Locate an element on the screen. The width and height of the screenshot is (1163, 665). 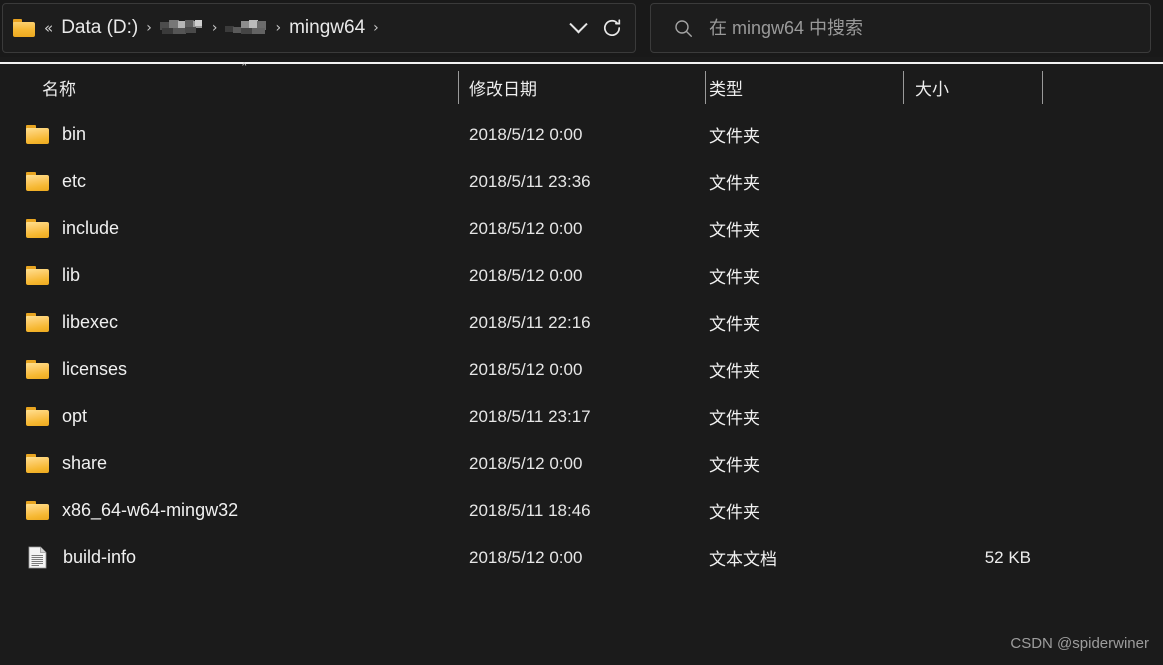
column-header-name: 名称 is located at coordinates (59, 87).